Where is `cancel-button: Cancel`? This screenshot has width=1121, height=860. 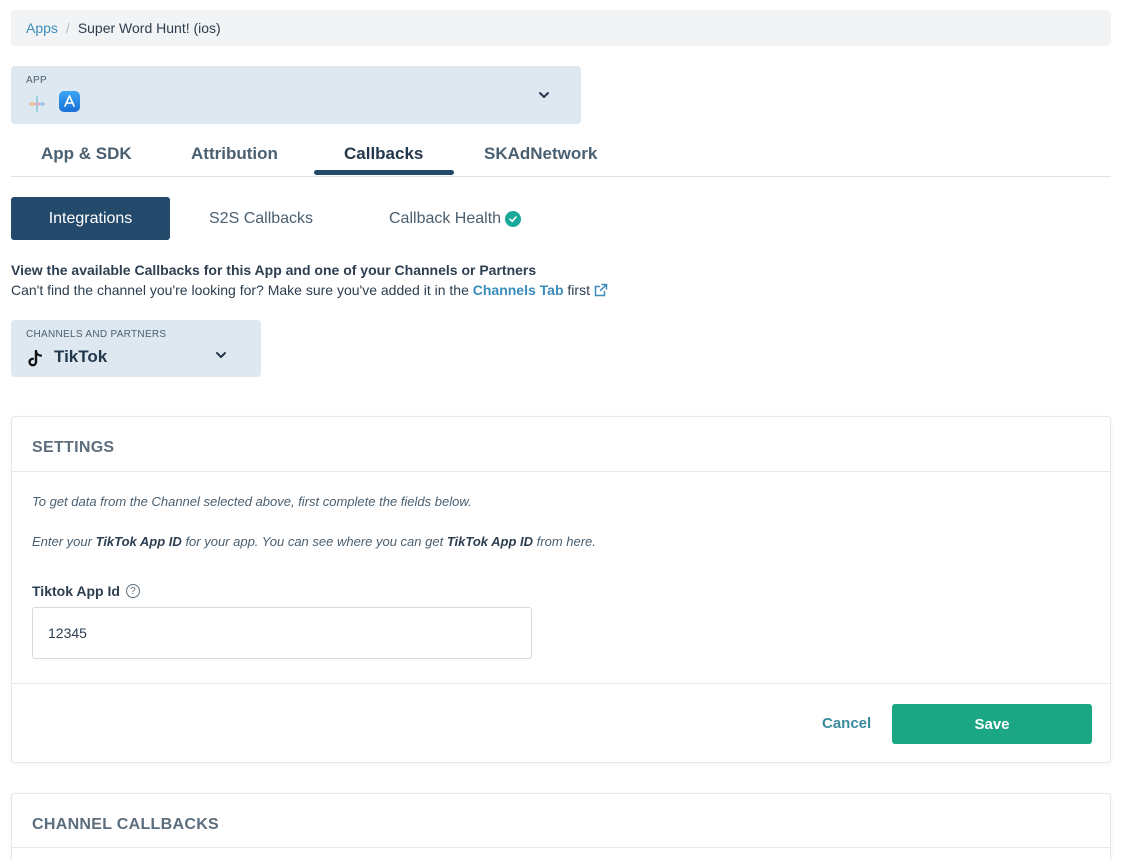 cancel-button: Cancel is located at coordinates (846, 723).